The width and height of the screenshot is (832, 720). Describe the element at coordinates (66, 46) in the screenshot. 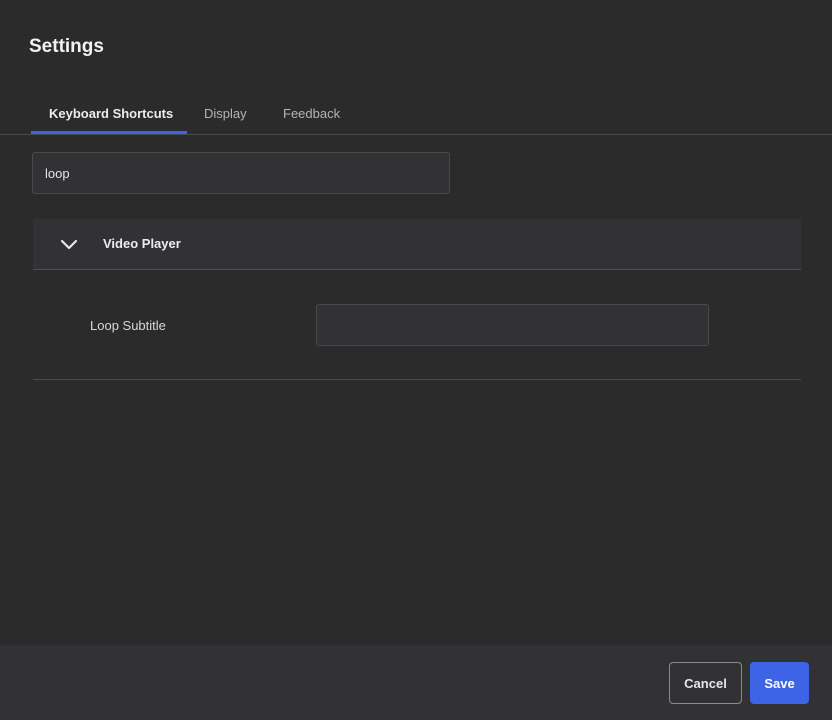

I see `dialog-title: Settings` at that location.